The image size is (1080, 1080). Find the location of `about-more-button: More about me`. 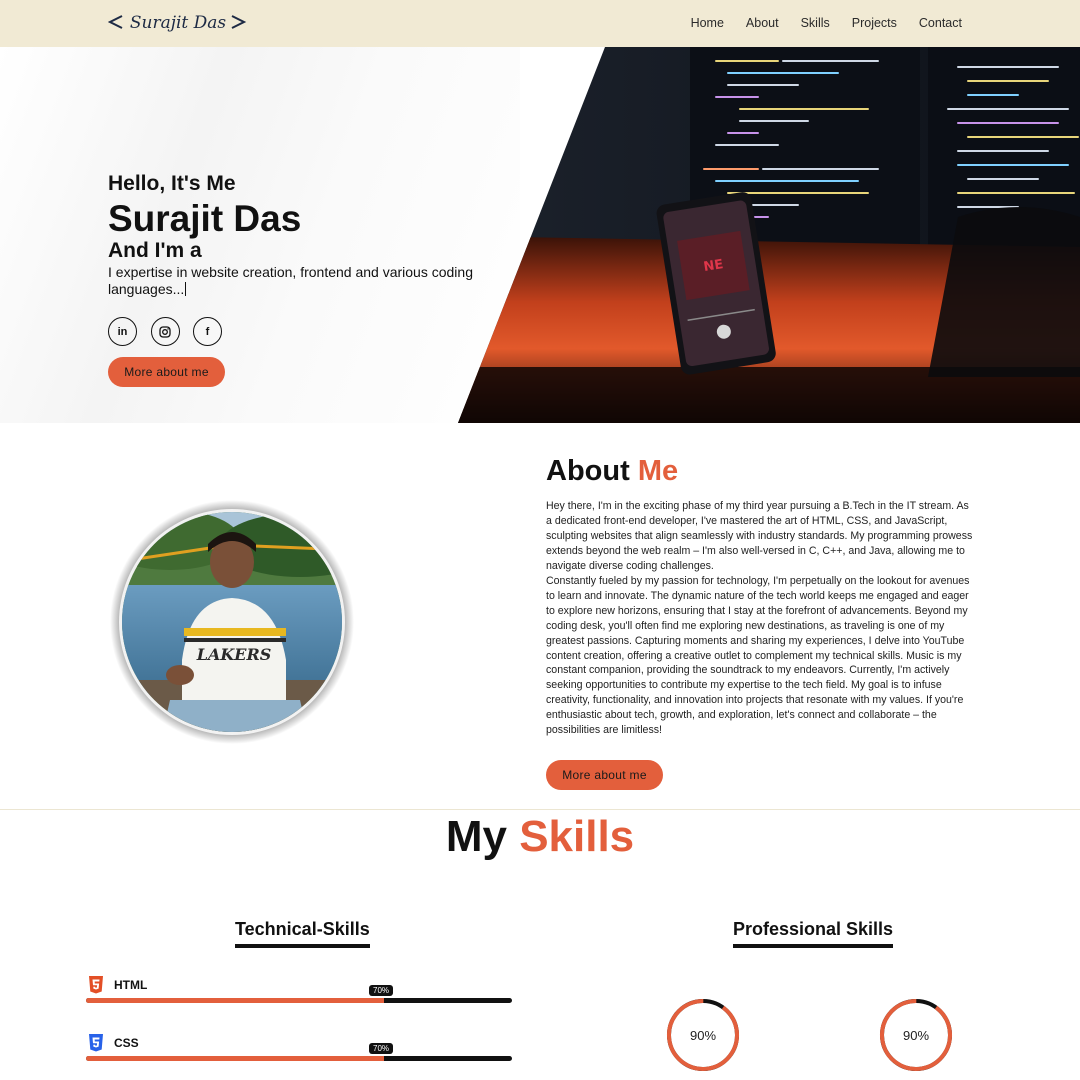

about-more-button: More about me is located at coordinates (604, 775).